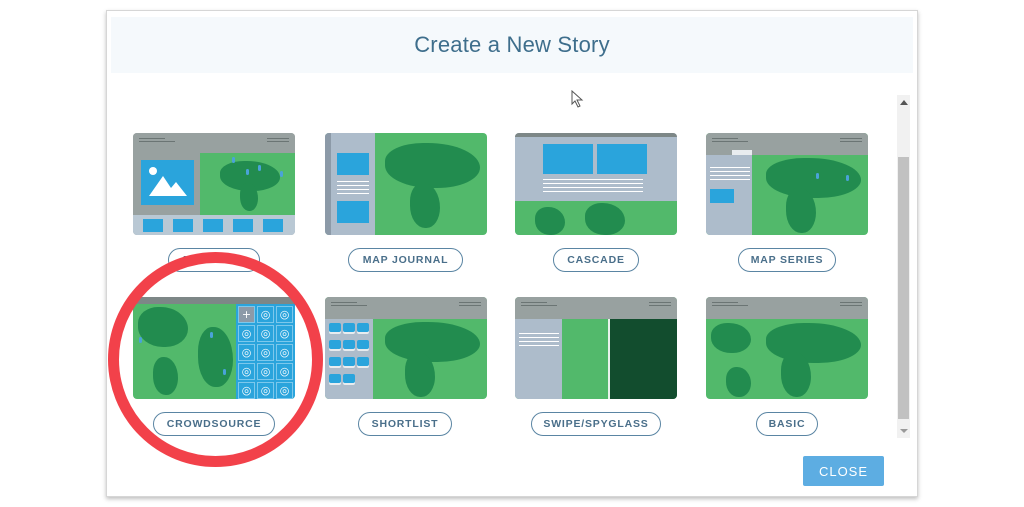 Image resolution: width=1024 pixels, height=507 pixels. I want to click on scroll-up-arrow-icon, so click(904, 102).